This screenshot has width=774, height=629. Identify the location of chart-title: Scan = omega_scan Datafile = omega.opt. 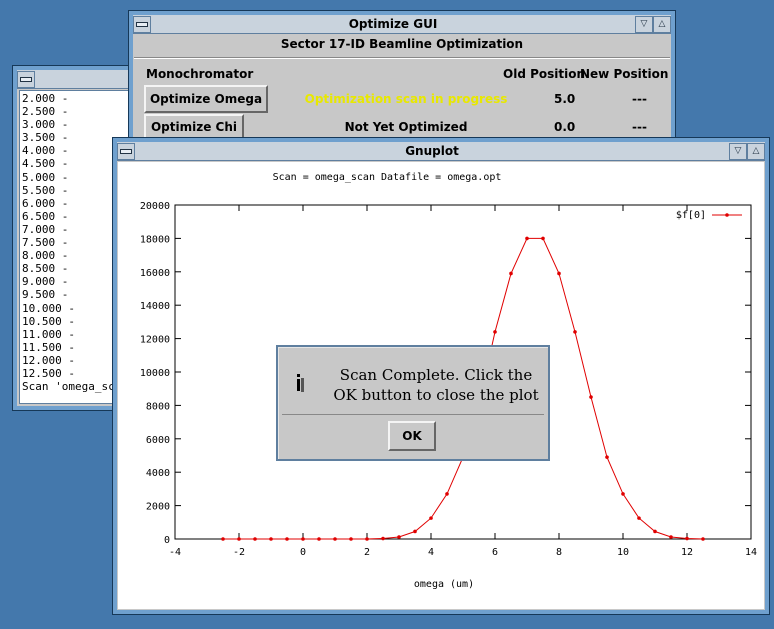
(387, 177).